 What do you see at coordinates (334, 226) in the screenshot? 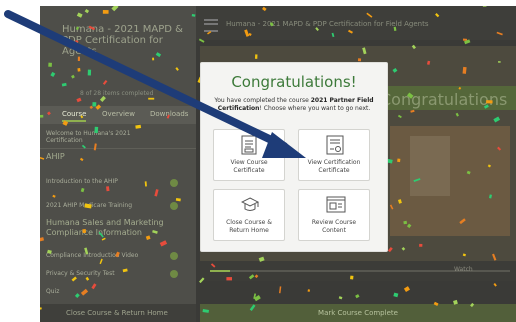
I see `review-course-content-label: Review Course Content` at bounding box center [334, 226].